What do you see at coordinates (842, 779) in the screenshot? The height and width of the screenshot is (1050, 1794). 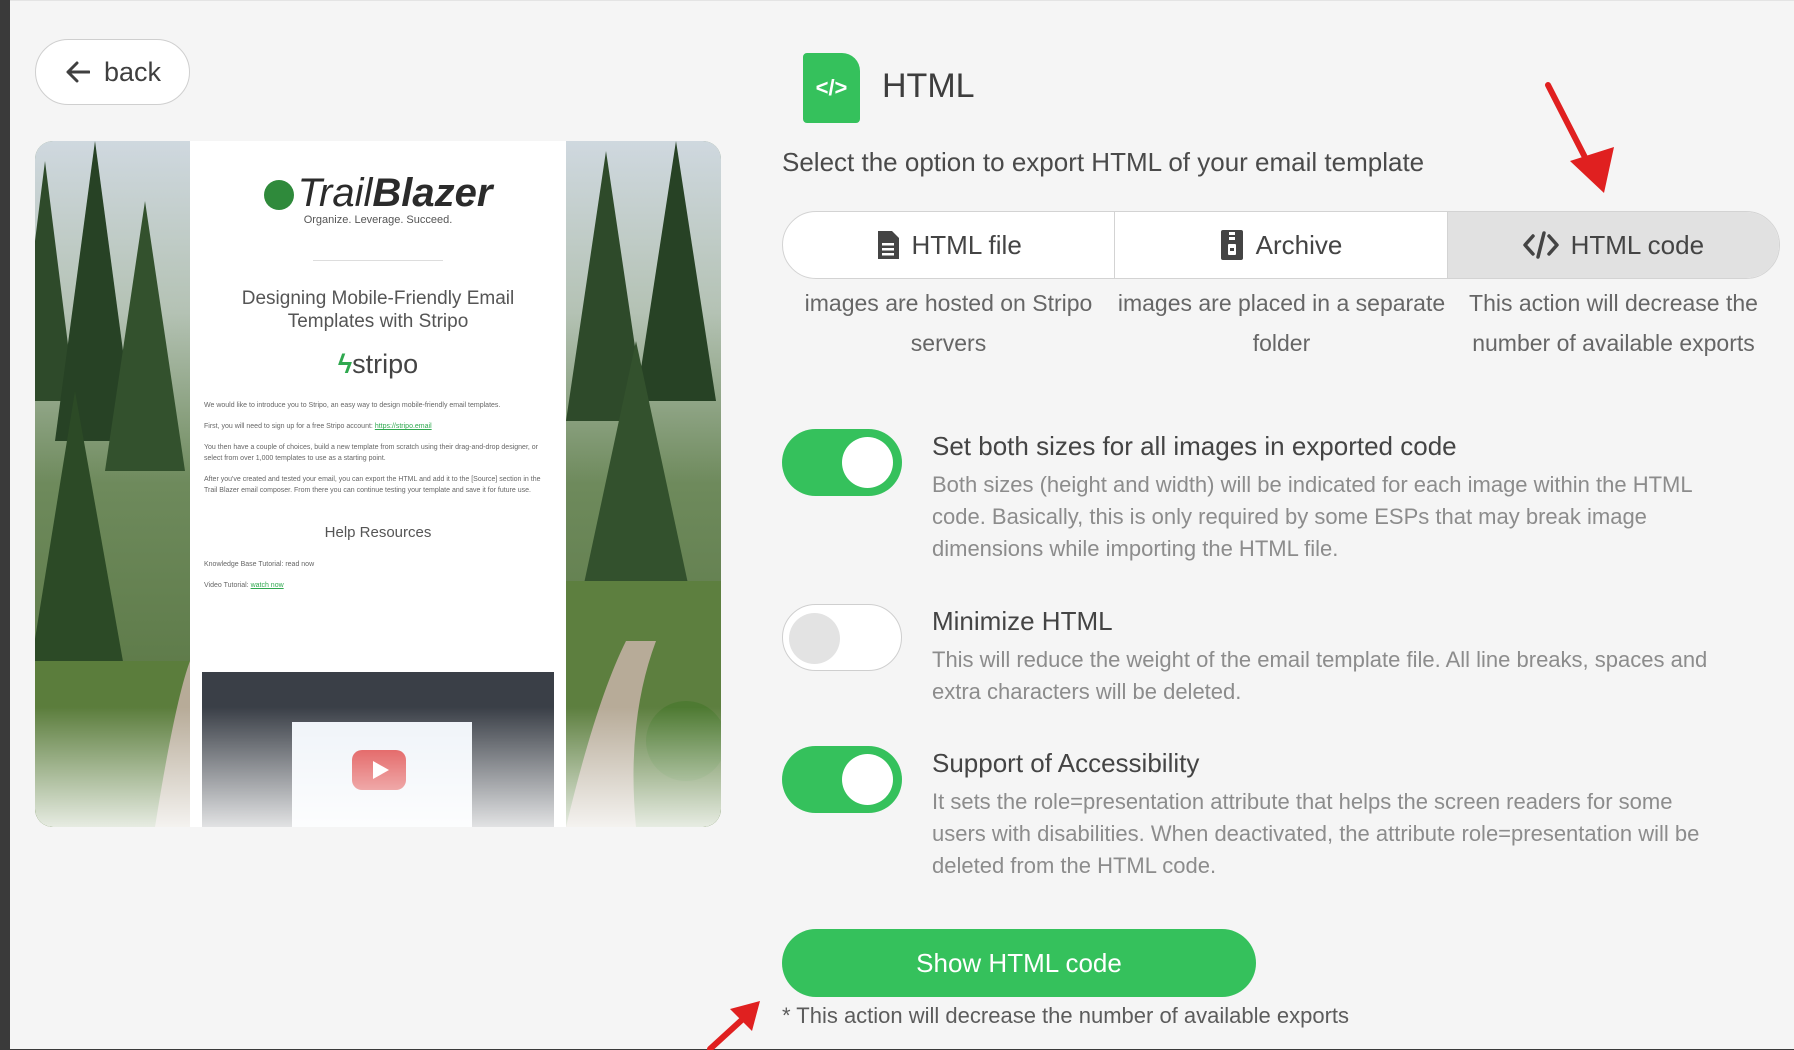 I see `accessibility-toggle` at bounding box center [842, 779].